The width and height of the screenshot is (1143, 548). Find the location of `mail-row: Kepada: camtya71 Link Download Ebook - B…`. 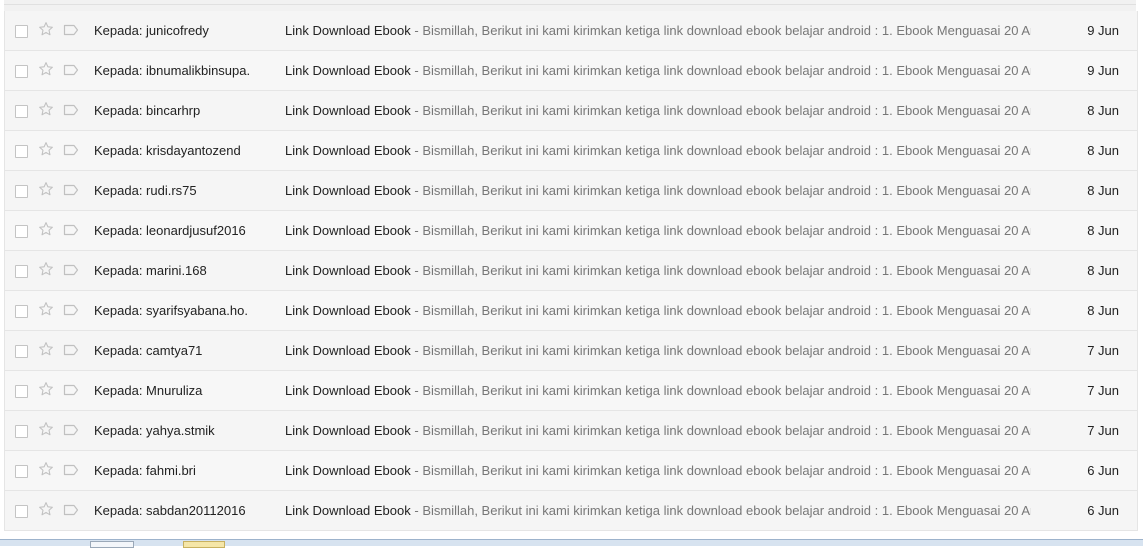

mail-row: Kepada: camtya71 Link Download Ebook - B… is located at coordinates (571, 351).